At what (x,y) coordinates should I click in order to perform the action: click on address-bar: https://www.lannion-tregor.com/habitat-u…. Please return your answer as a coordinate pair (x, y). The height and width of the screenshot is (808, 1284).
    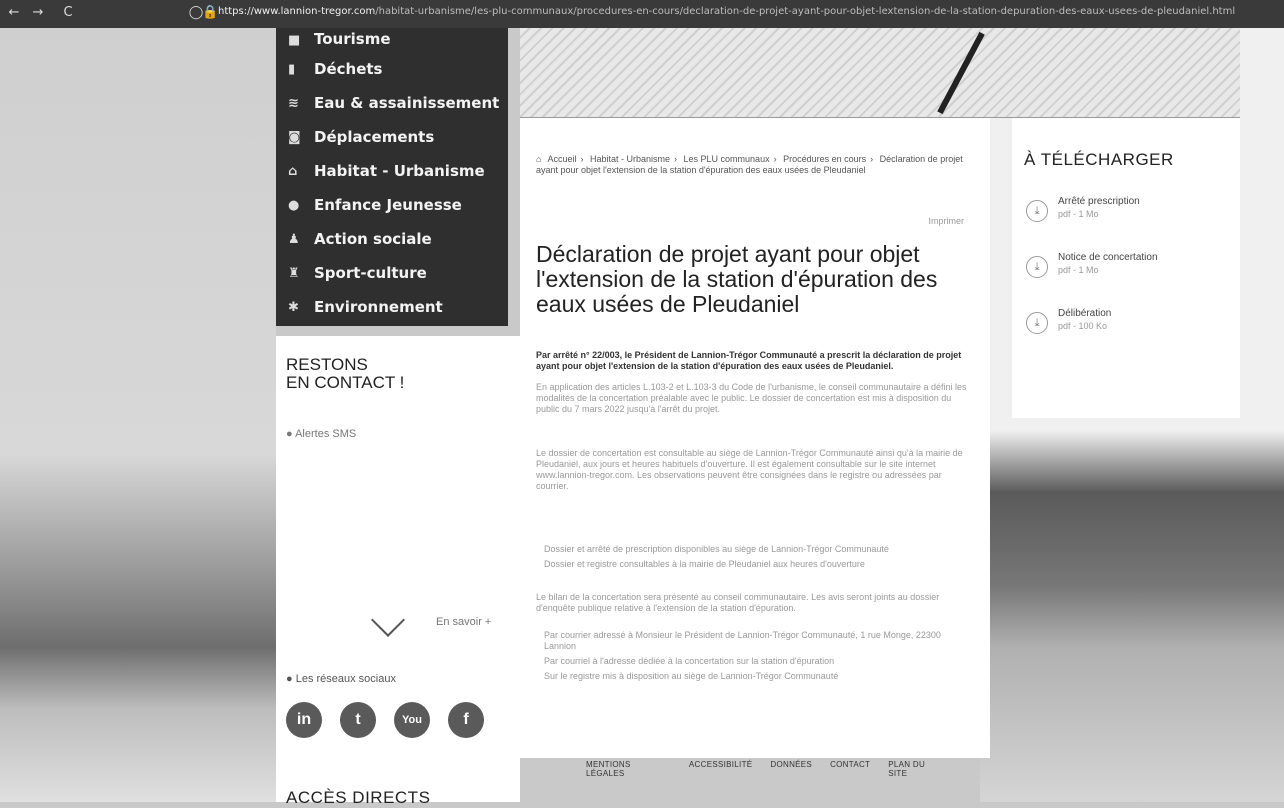
    Looking at the image, I should click on (743, 14).